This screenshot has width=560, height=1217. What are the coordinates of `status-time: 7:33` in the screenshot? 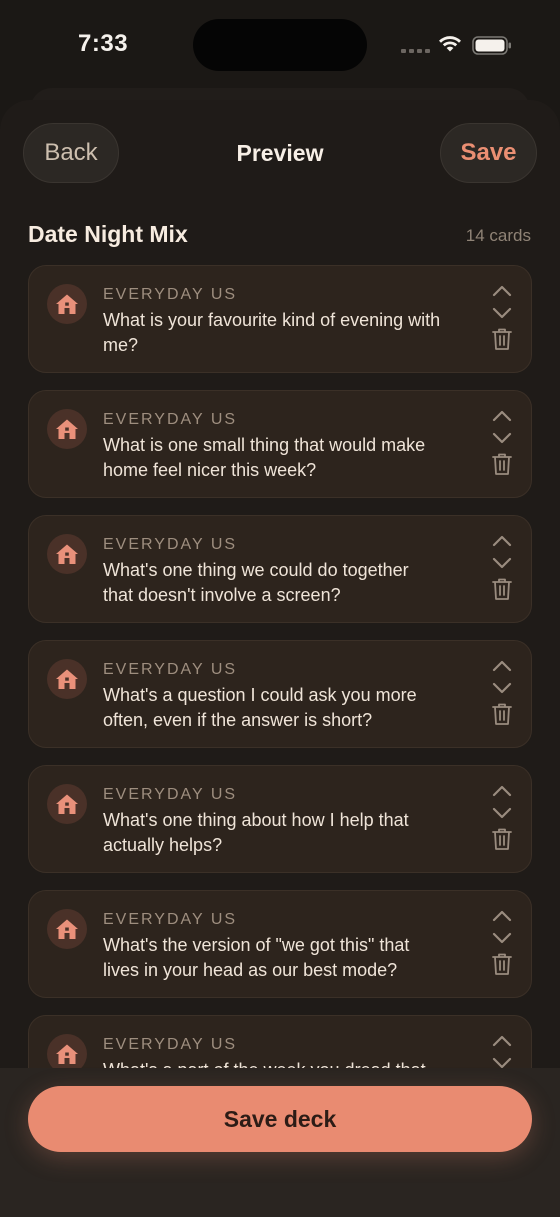 It's located at (103, 43).